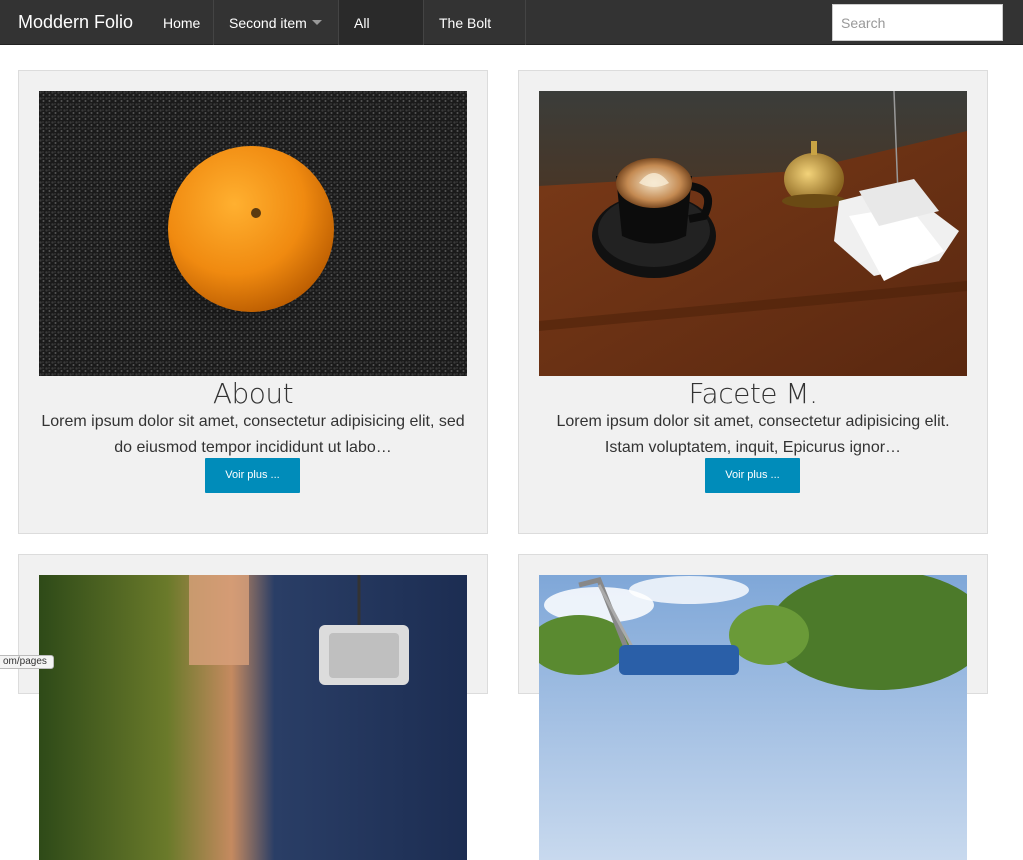 The image size is (1023, 860). What do you see at coordinates (253, 717) in the screenshot?
I see `card-image-person` at bounding box center [253, 717].